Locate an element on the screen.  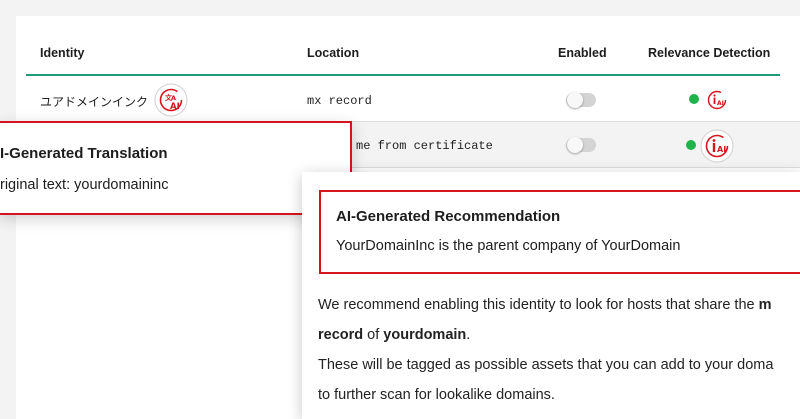
header-enabled: Enabled is located at coordinates (582, 53).